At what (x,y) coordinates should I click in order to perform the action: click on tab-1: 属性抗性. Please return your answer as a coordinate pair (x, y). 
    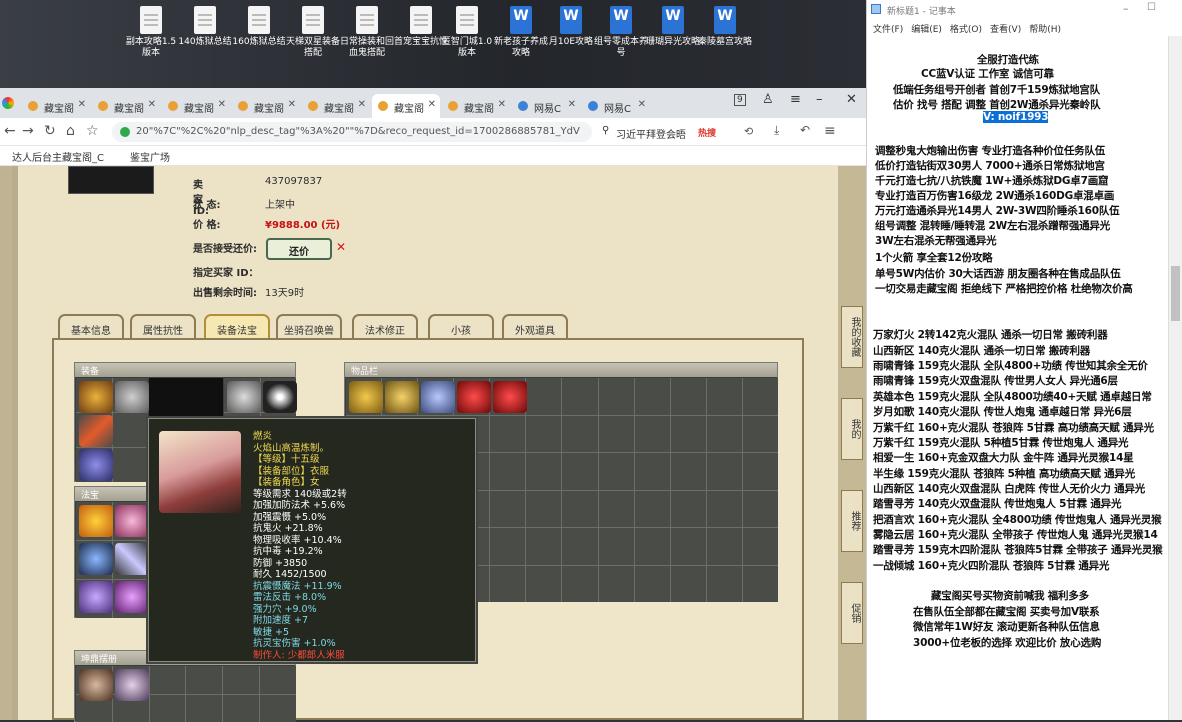
    Looking at the image, I should click on (163, 326).